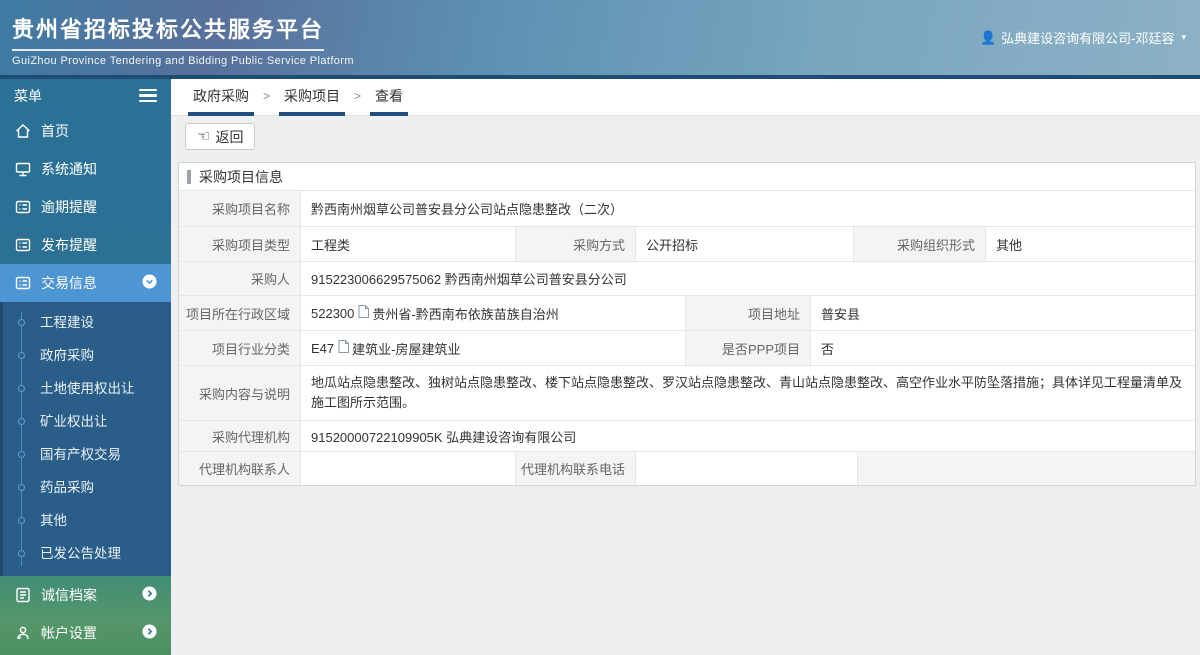  What do you see at coordinates (465, 314) in the screenshot?
I see `region-name: 贵州省-黔西南布依族苗族自治州` at bounding box center [465, 314].